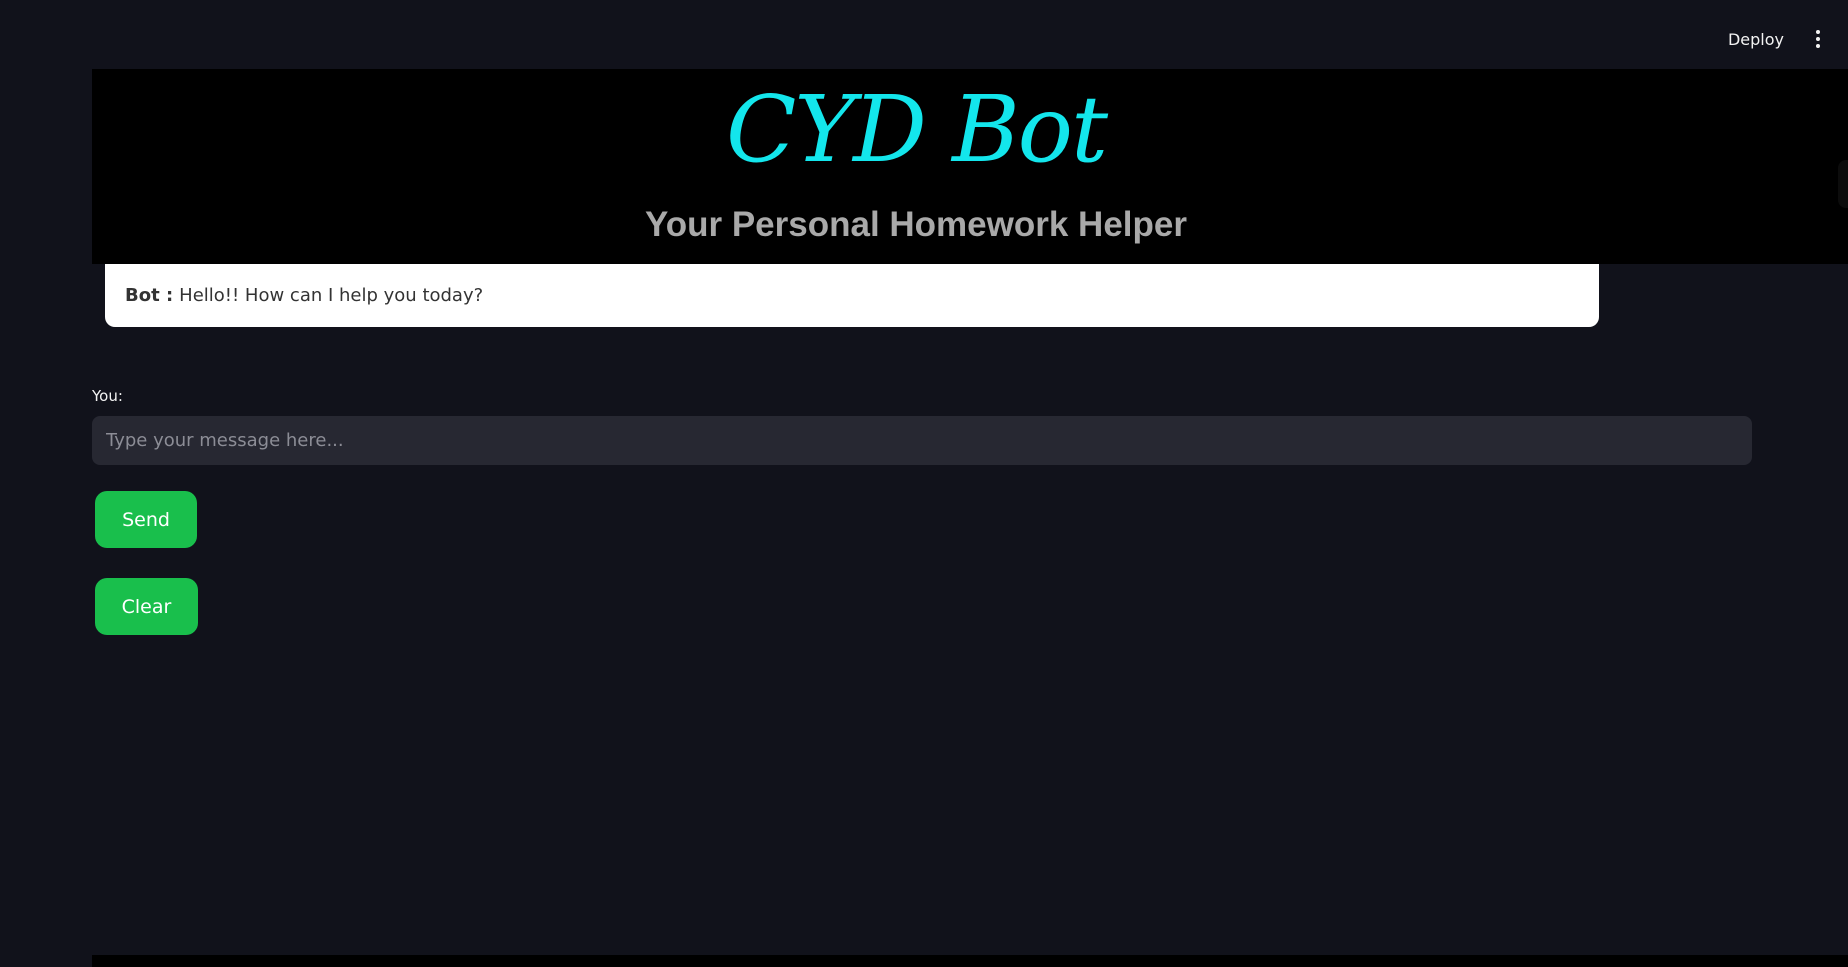 The image size is (1848, 967). I want to click on deploy-button: Deploy, so click(1756, 39).